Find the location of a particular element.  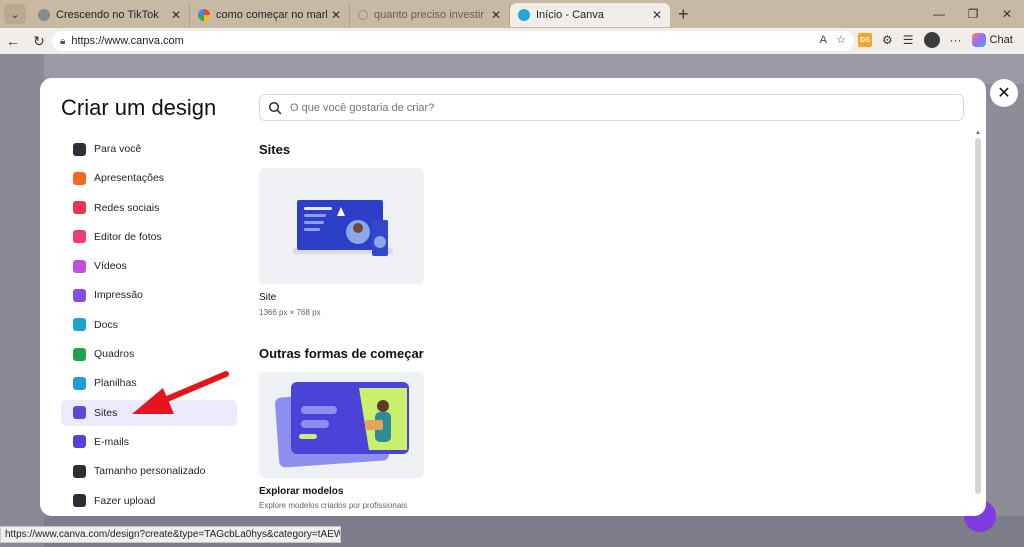

explore-templates-card is located at coordinates (341, 425).